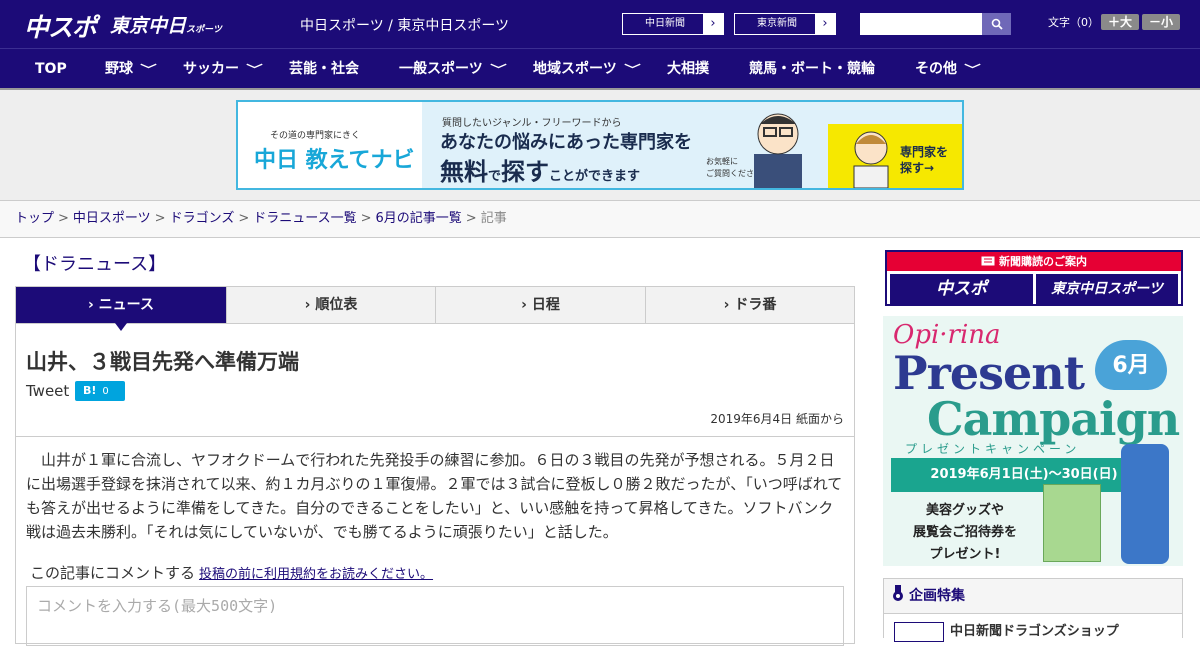 The image size is (1200, 646). Describe the element at coordinates (665, 23) in the screenshot. I see `chunichi-shimbun-label: 中日新聞` at that location.